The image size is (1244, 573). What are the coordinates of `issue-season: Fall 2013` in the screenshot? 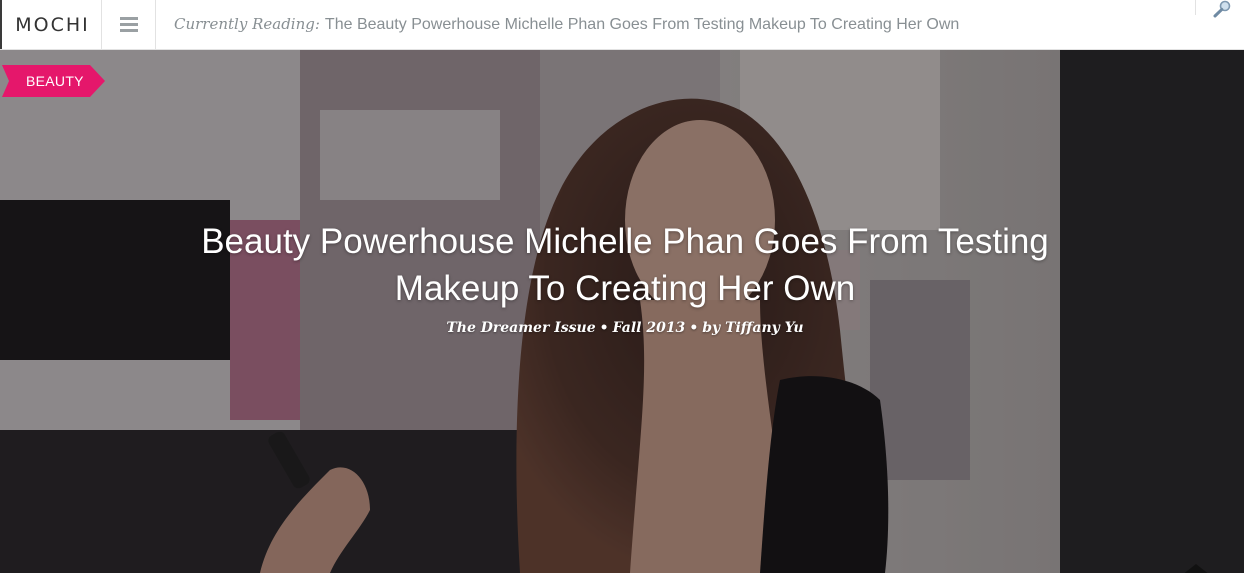 It's located at (649, 328).